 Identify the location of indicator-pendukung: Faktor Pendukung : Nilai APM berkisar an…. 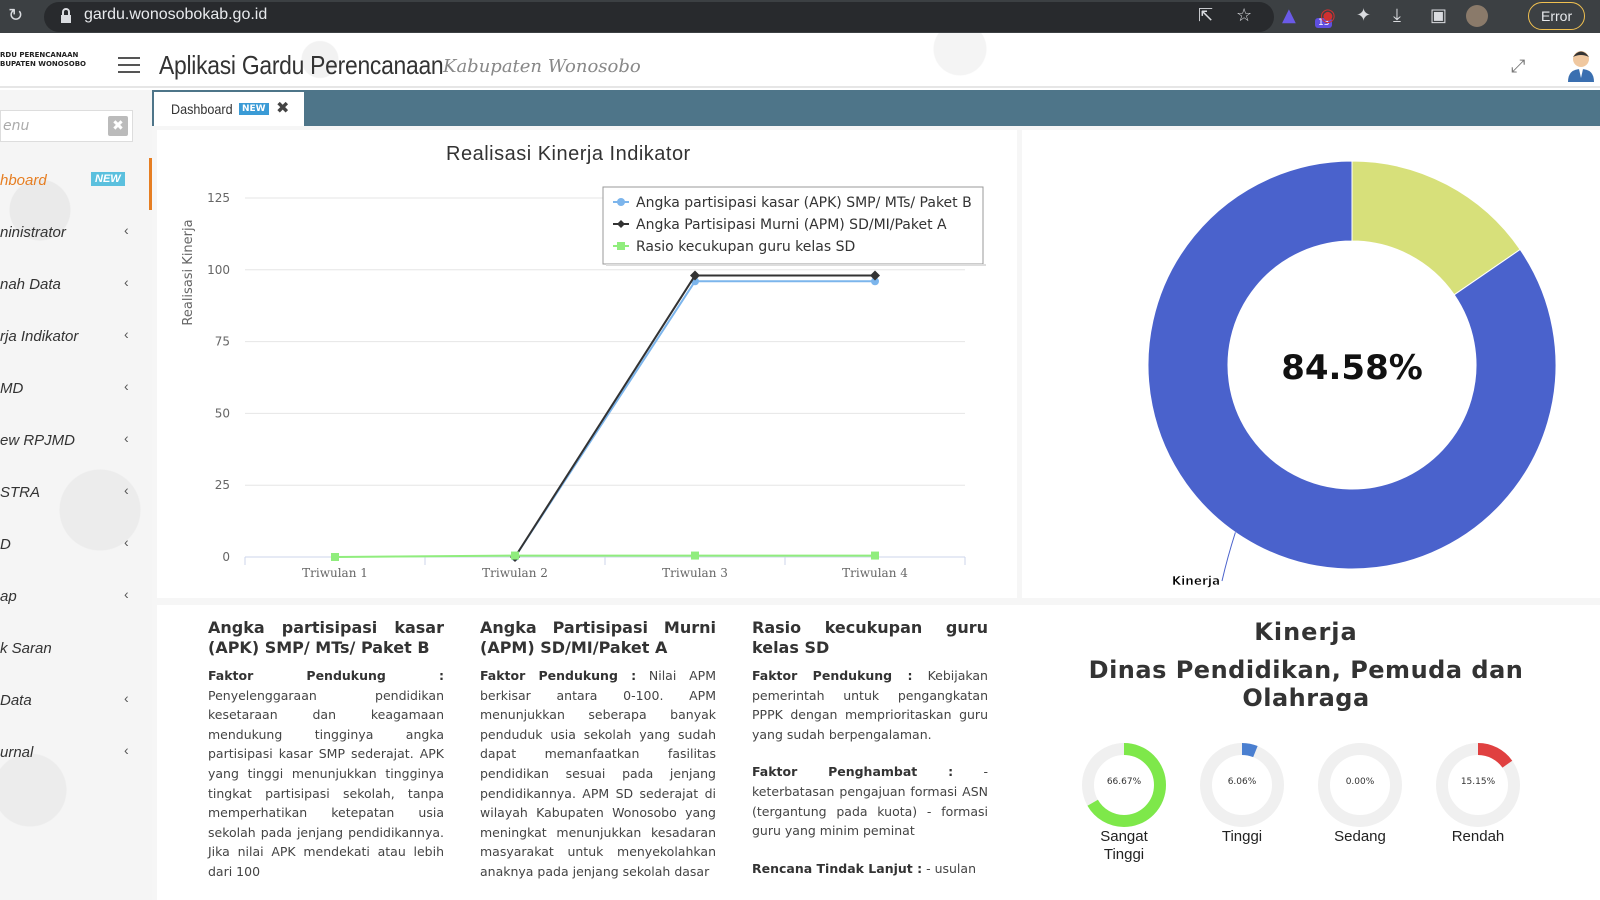
(598, 774).